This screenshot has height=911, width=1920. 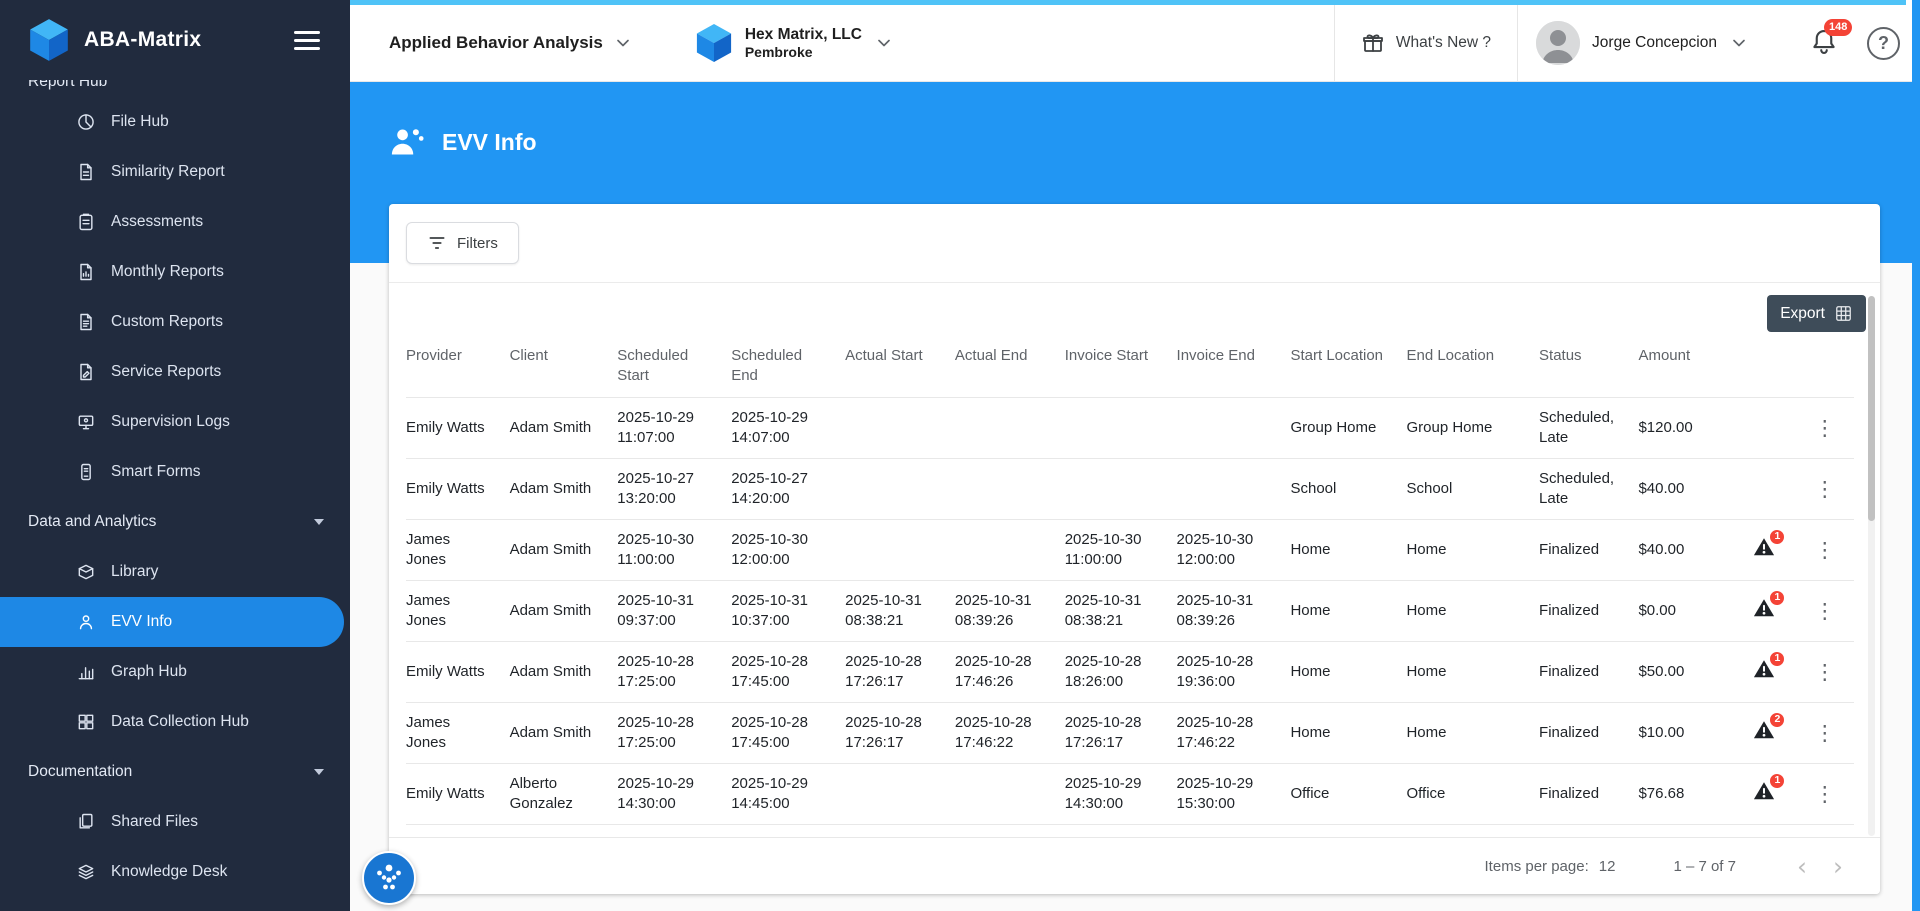 I want to click on brand-name: ABA-Matrix, so click(x=143, y=39).